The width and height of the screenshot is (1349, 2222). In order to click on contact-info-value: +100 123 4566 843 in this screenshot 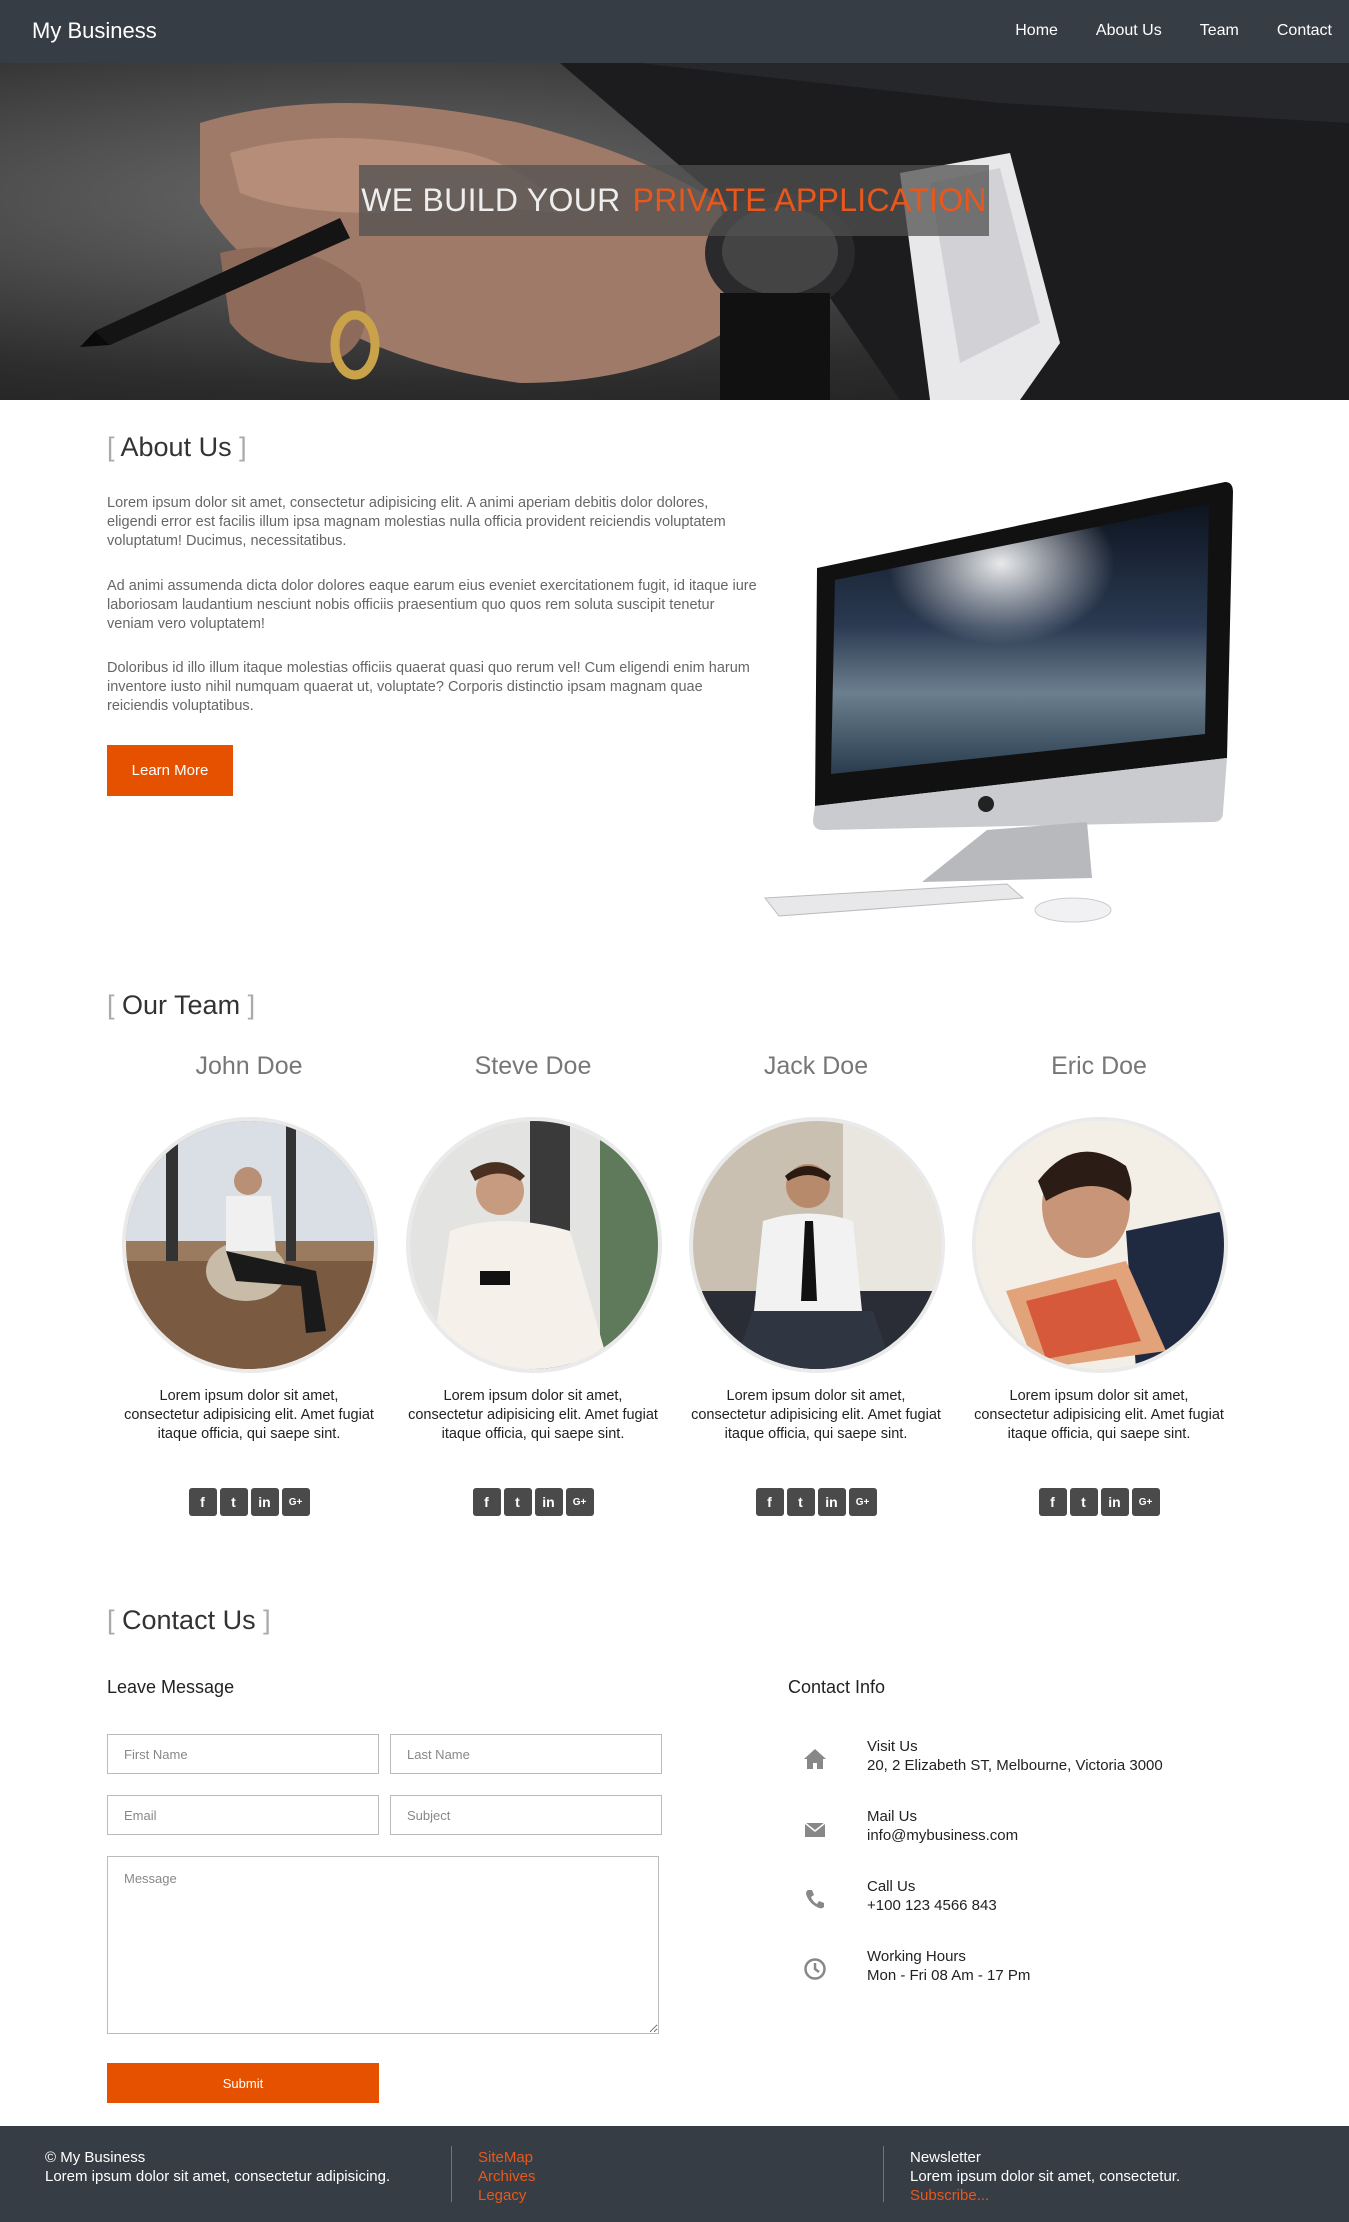, I will do `click(932, 1905)`.